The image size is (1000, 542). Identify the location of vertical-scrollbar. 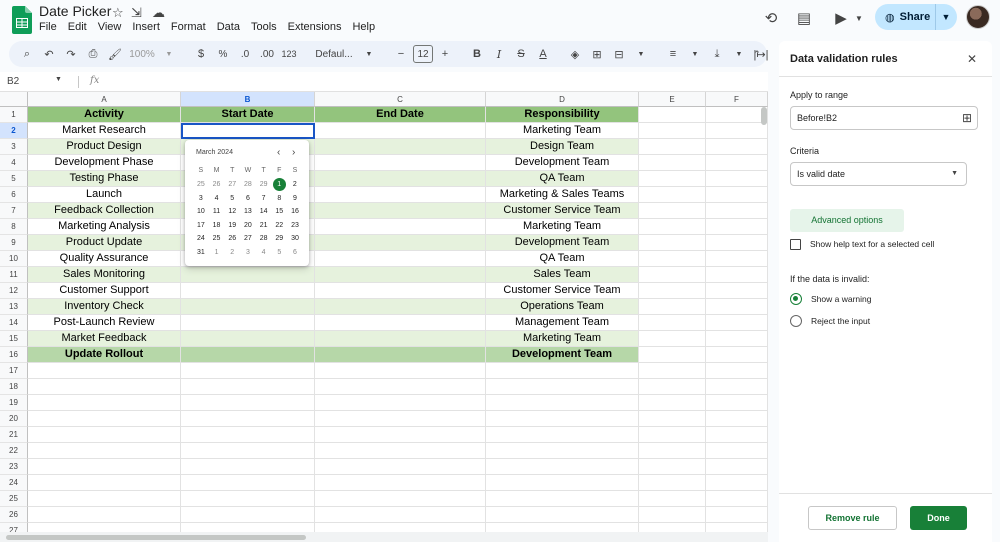
(764, 116).